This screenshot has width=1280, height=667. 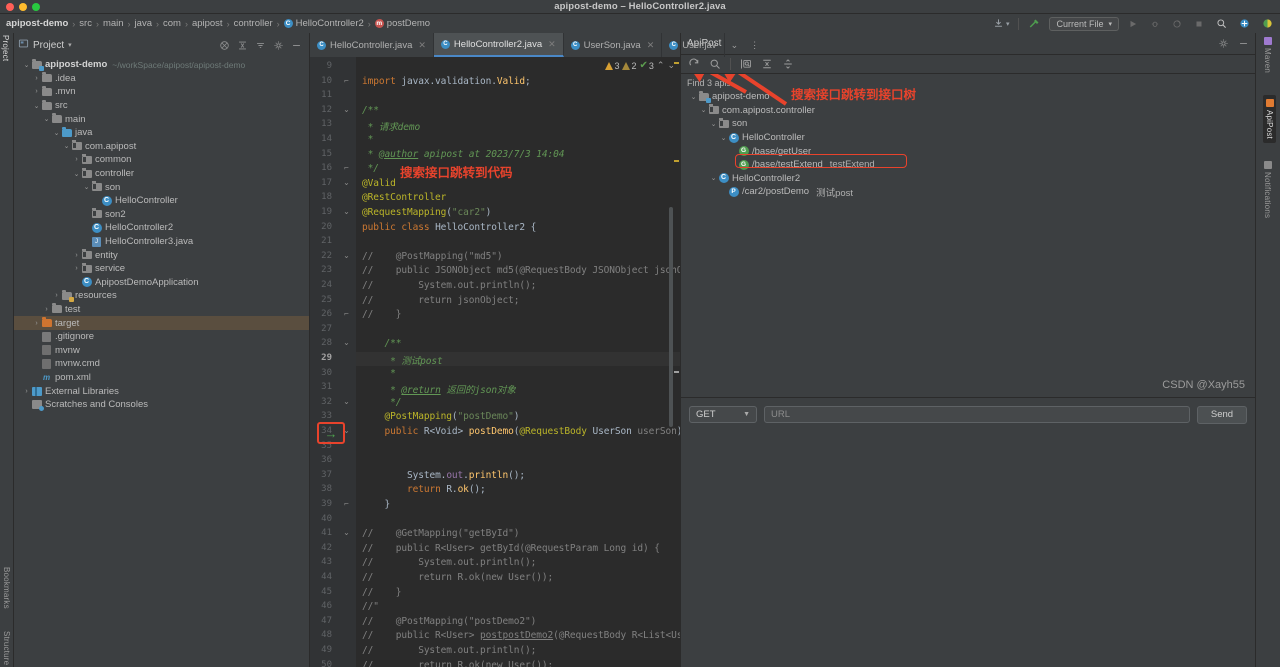 I want to click on breadcrumb-item-java: java, so click(x=143, y=23).